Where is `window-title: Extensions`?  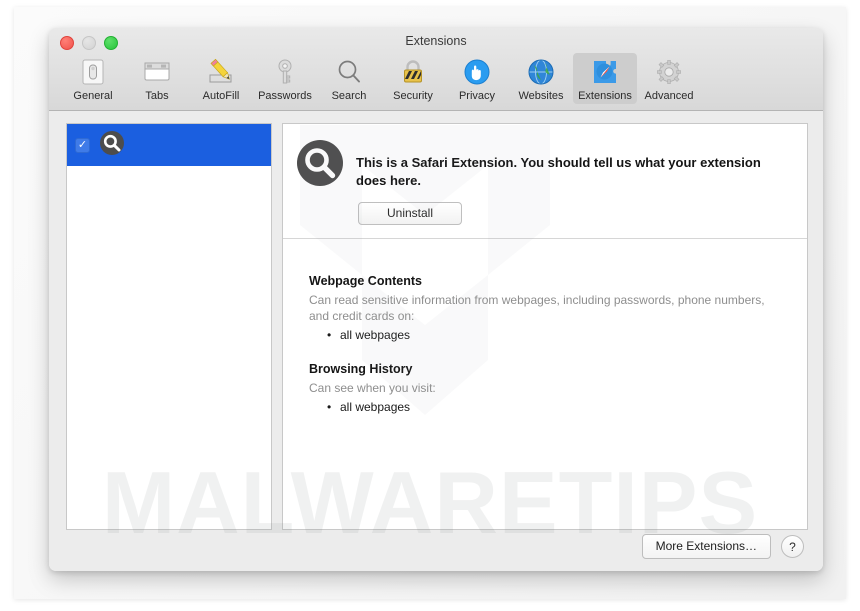
window-title: Extensions is located at coordinates (436, 41).